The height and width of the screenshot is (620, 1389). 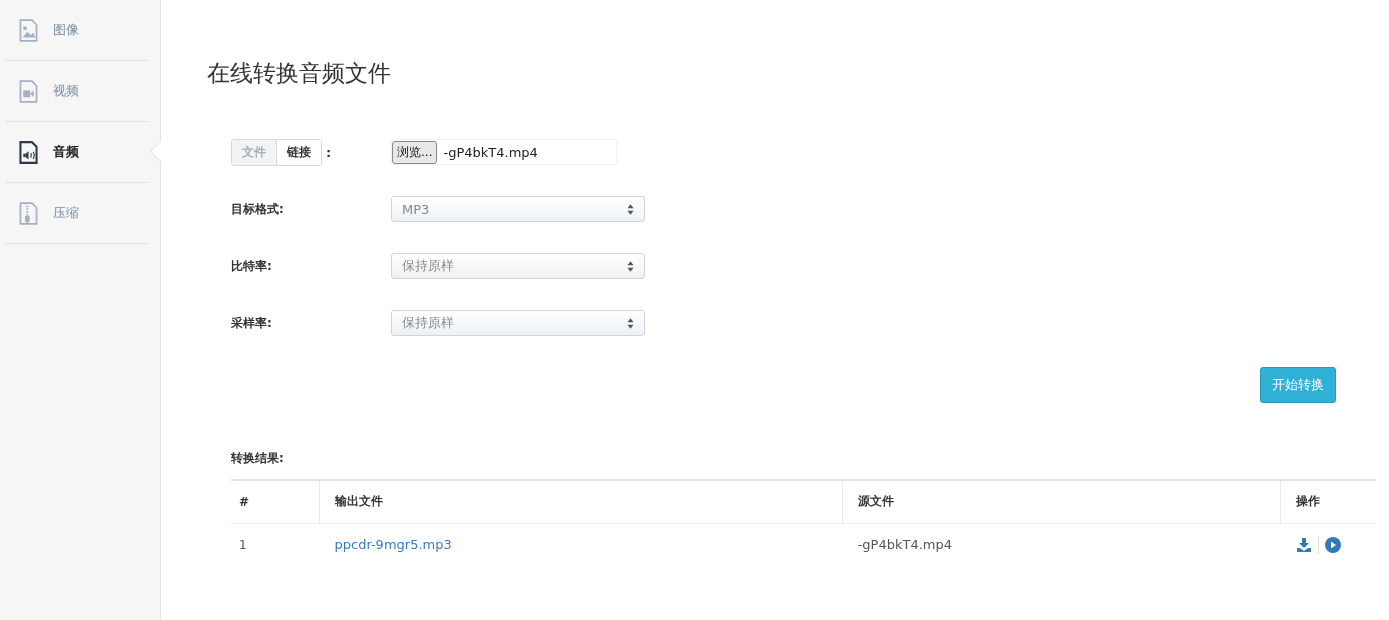 I want to click on image-file-icon, so click(x=28, y=30).